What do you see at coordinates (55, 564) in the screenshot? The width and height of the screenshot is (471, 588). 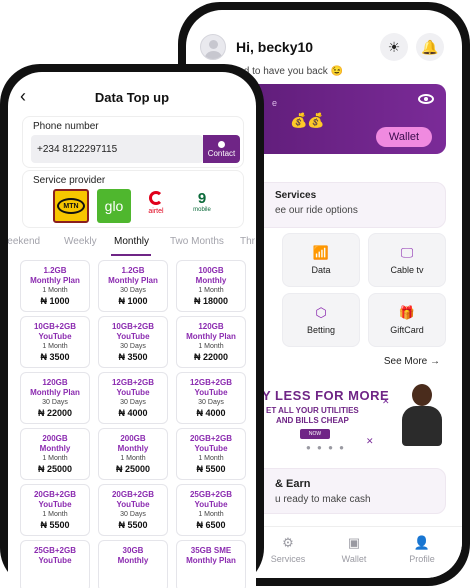 I see `plan-card: 25GB+2GB YouTube` at bounding box center [55, 564].